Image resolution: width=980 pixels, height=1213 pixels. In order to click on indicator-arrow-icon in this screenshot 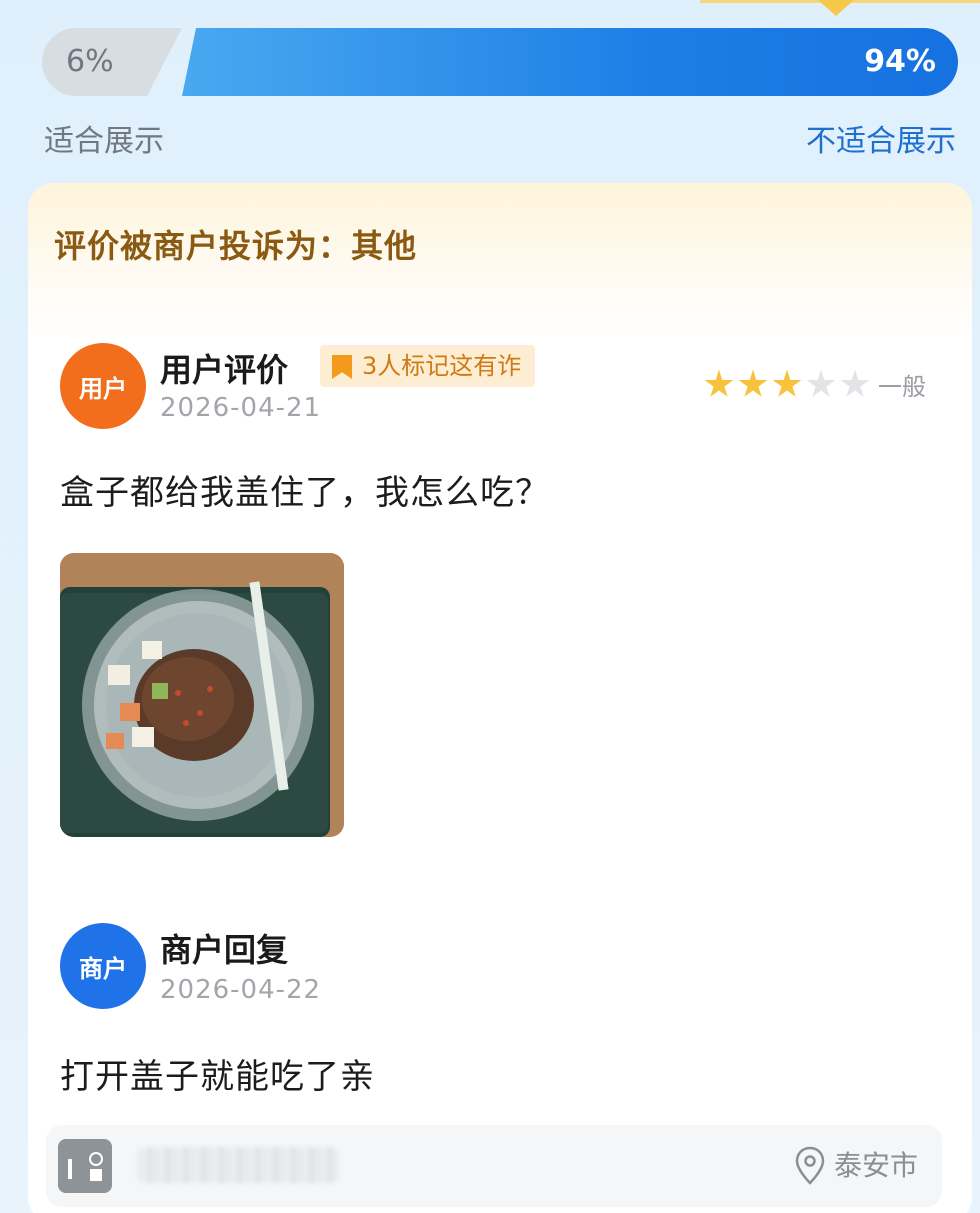, I will do `click(836, 8)`.